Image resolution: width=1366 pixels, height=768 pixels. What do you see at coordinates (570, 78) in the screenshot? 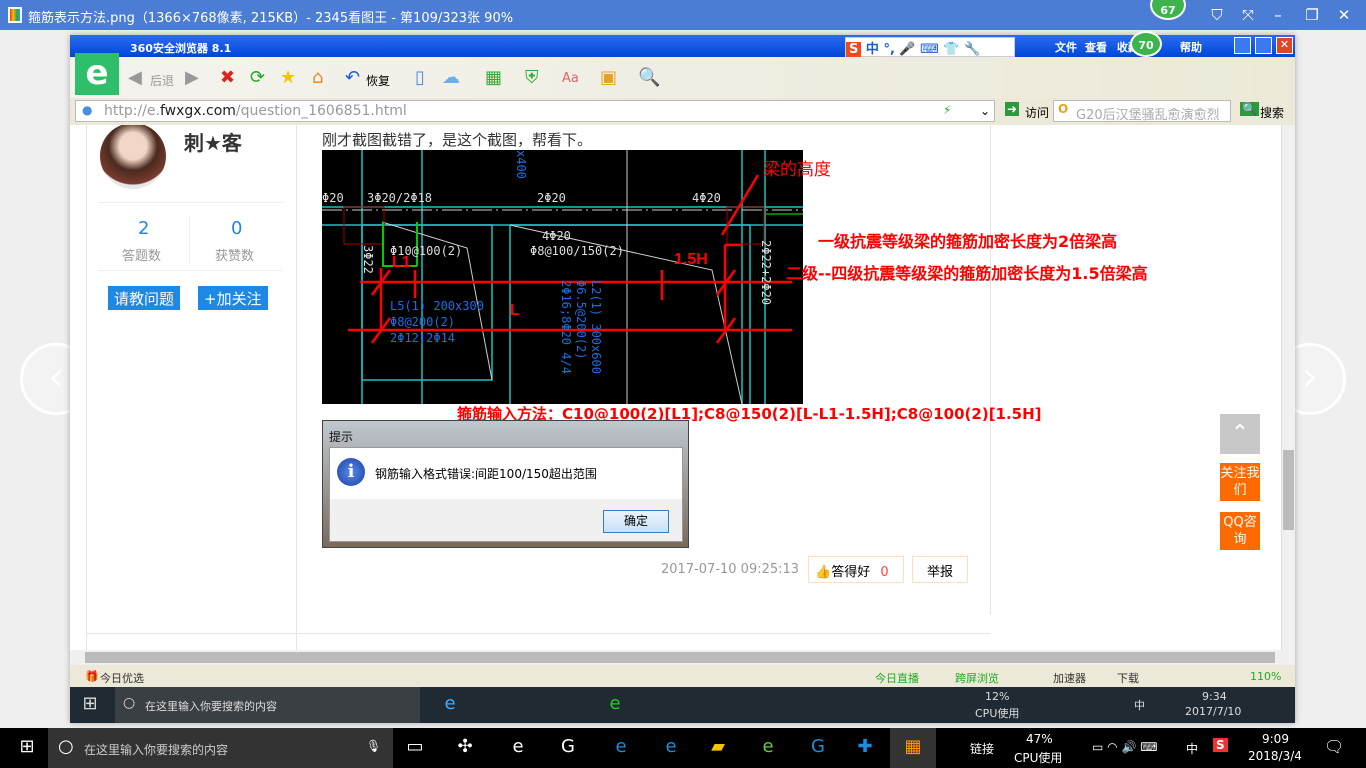
I see `translate-icon: Aa` at bounding box center [570, 78].